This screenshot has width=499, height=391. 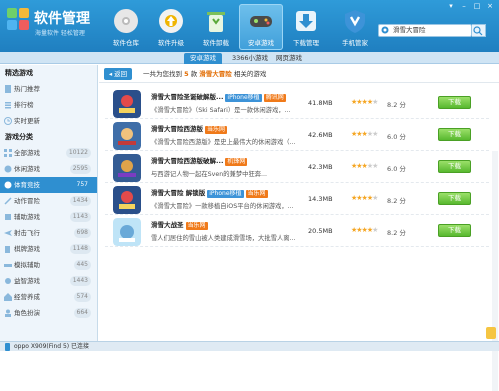 I want to click on sidebar-item-label: 模拟辅助, so click(x=27, y=265).